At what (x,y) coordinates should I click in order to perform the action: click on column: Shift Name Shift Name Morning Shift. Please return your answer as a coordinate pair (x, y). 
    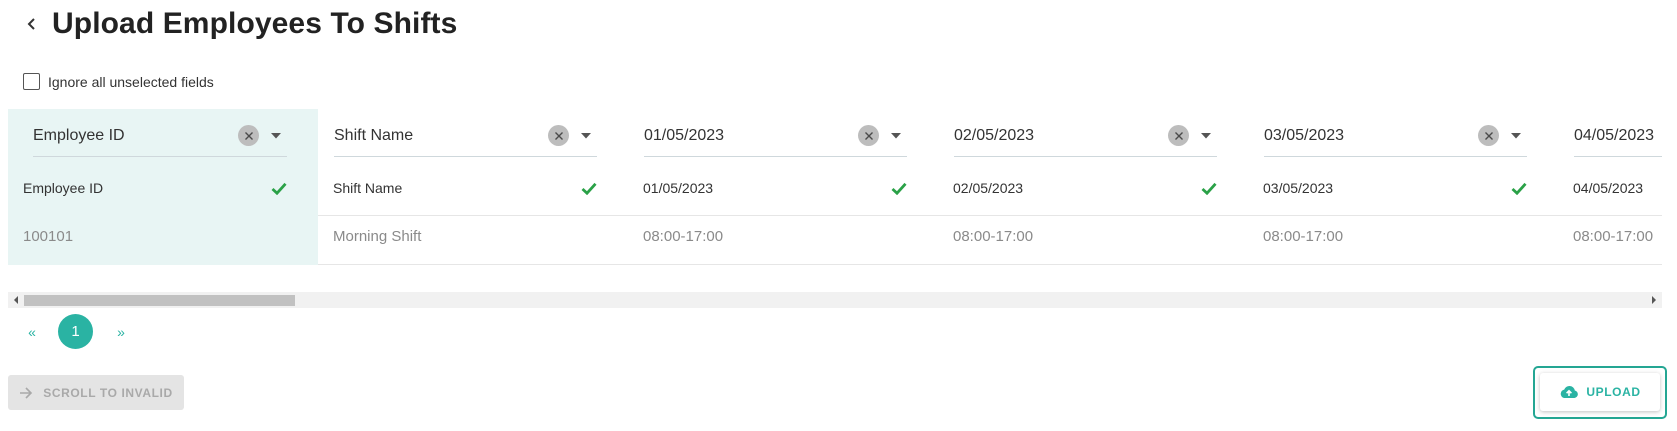
    Looking at the image, I should click on (473, 187).